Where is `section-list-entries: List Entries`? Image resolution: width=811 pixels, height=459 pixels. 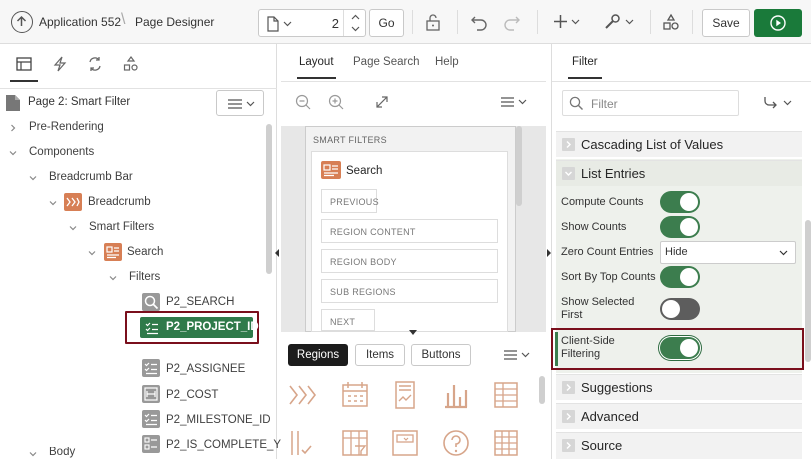 section-list-entries: List Entries is located at coordinates (679, 173).